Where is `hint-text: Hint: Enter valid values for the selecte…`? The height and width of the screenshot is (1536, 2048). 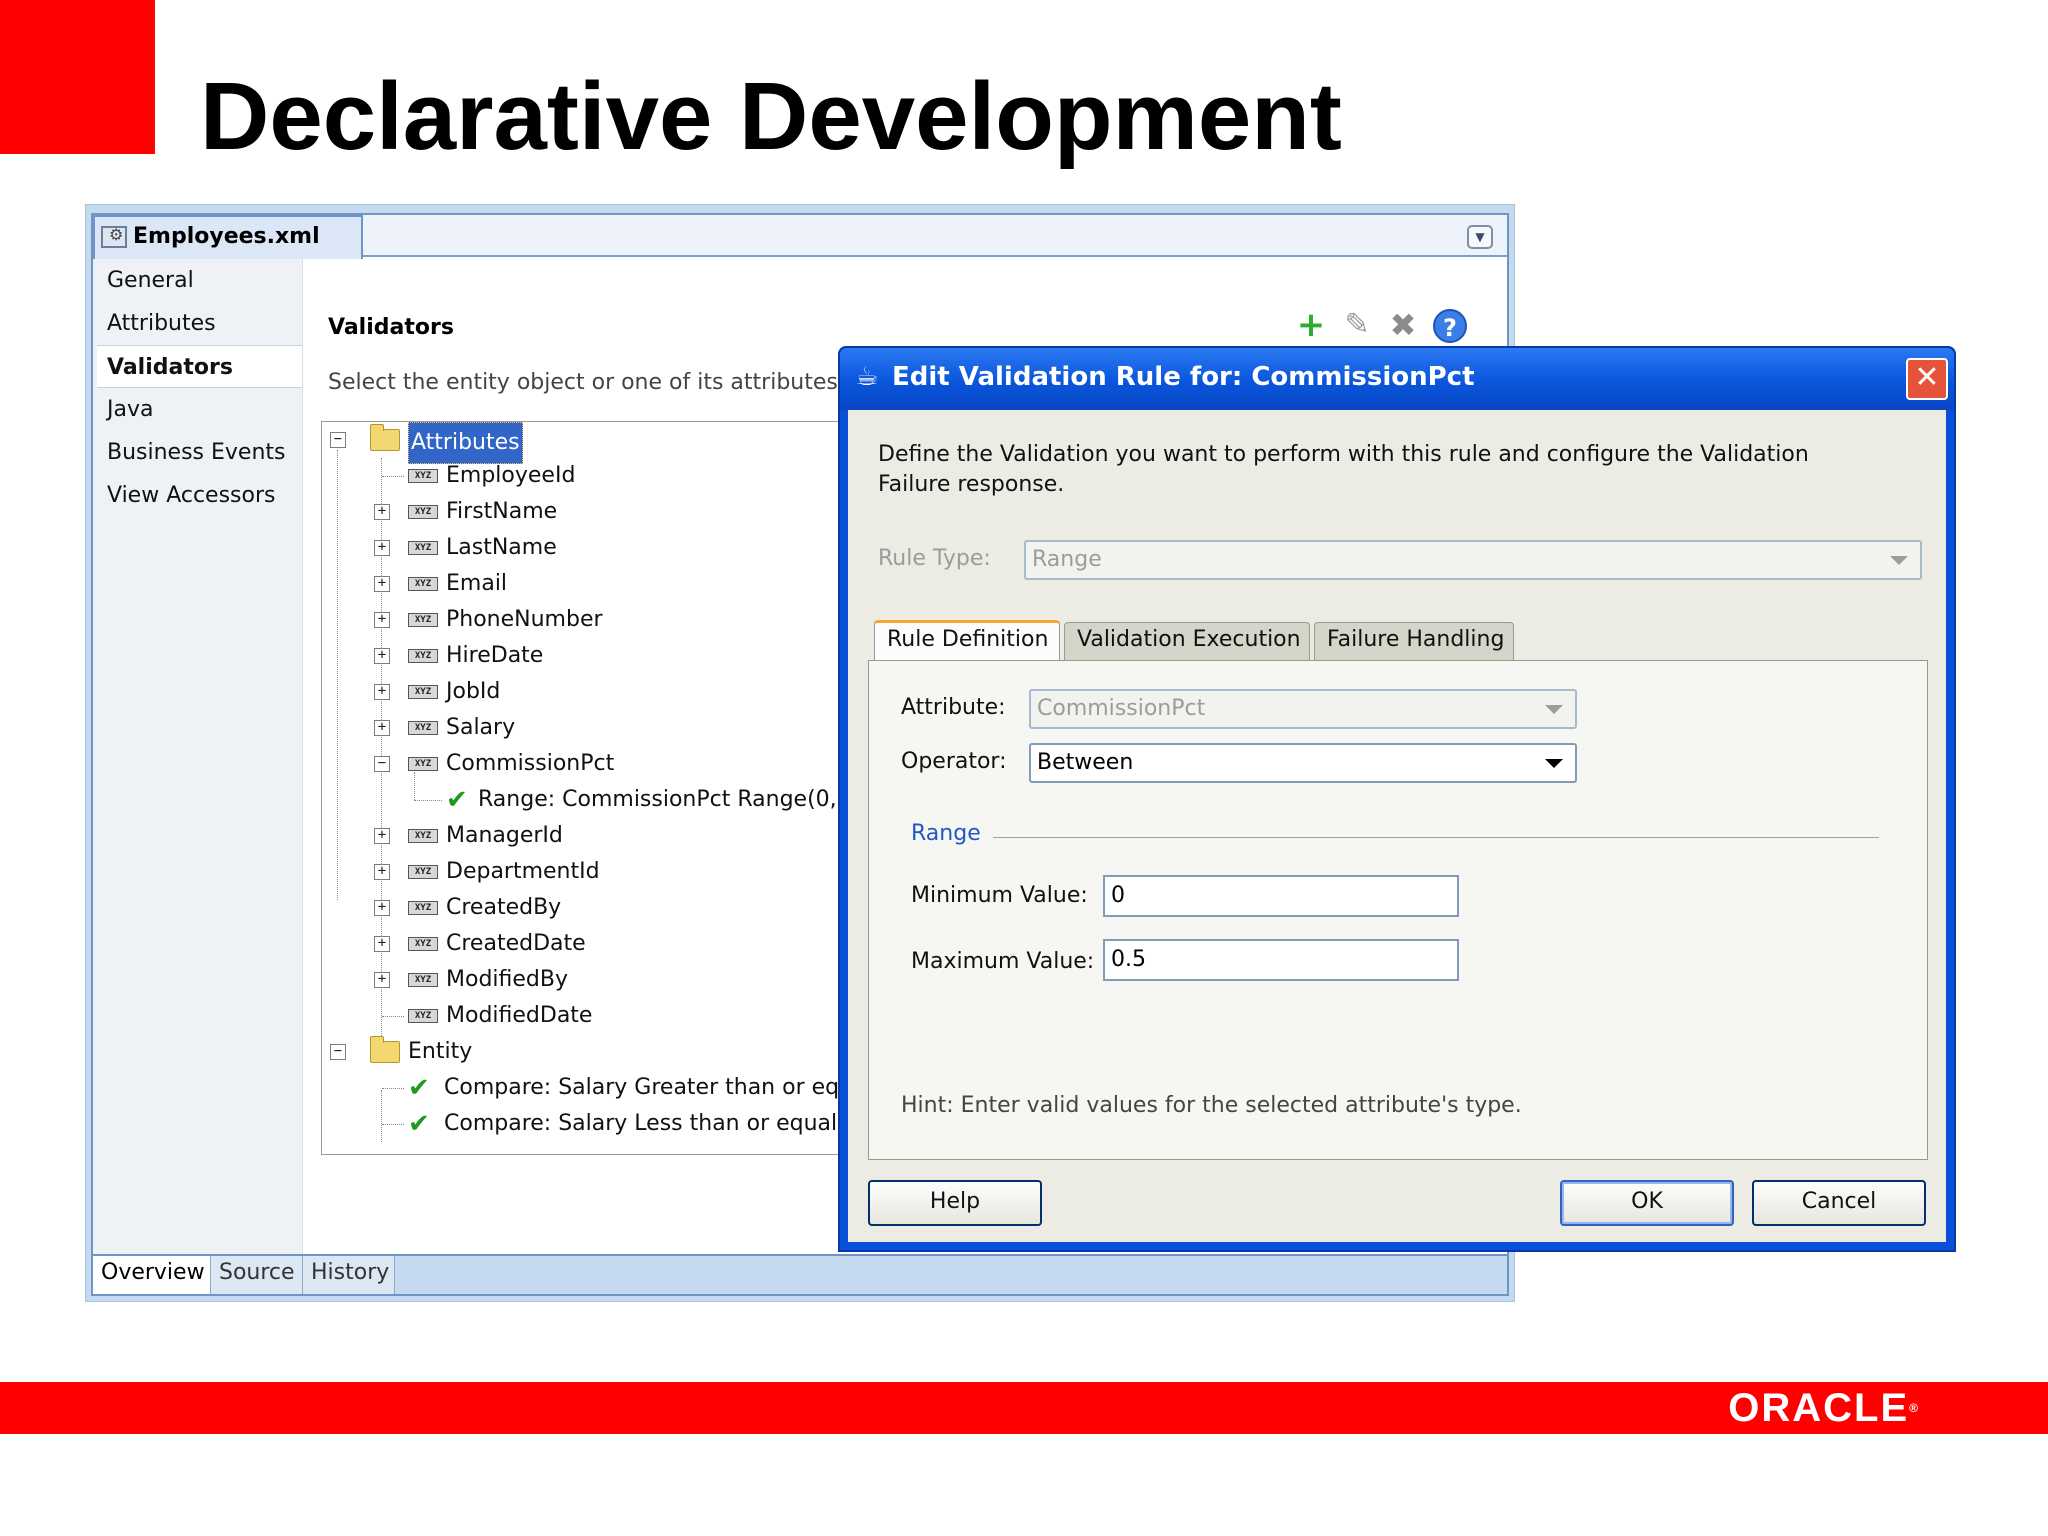
hint-text: Hint: Enter valid values for the selecte… is located at coordinates (1211, 1105).